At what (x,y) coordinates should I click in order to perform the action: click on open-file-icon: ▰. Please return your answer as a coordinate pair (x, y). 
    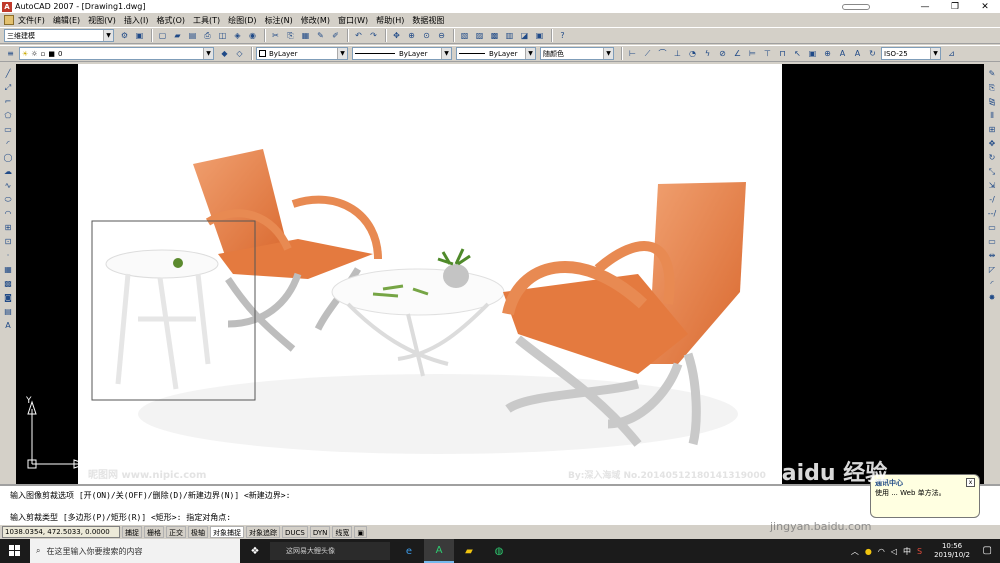
    Looking at the image, I should click on (177, 35).